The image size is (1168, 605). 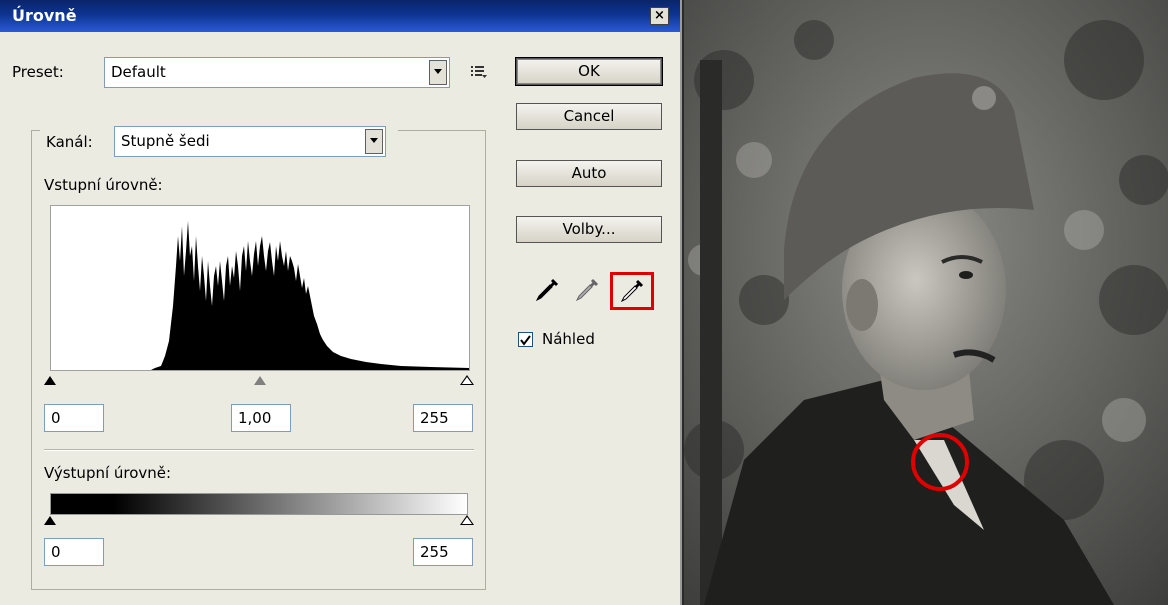 I want to click on histogram, so click(x=260, y=288).